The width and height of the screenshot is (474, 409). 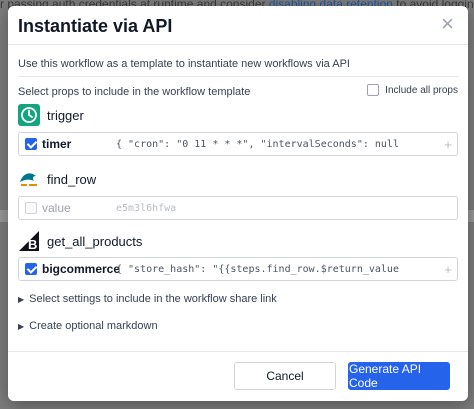 I want to click on prop-name: timer, so click(x=57, y=144).